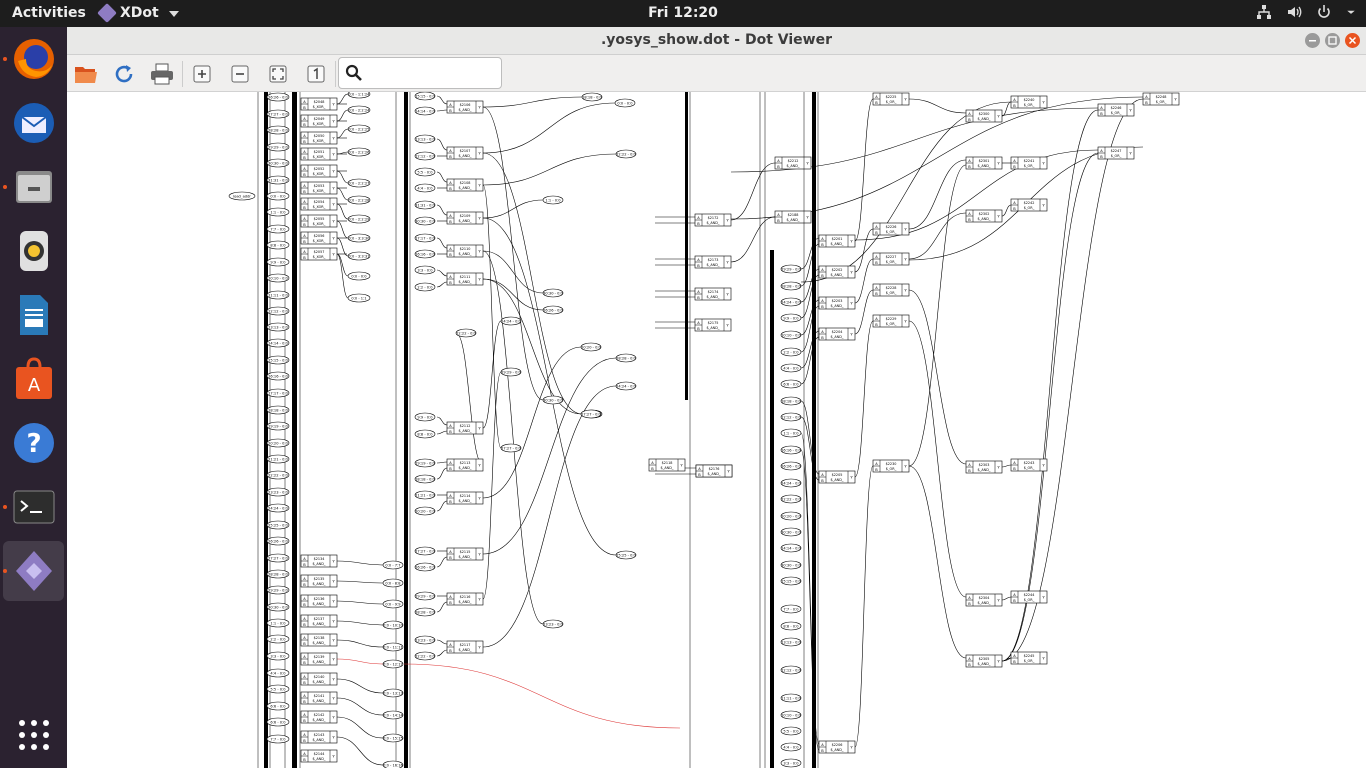 The image size is (1366, 768). I want to click on software-icon: A, so click(33, 378).